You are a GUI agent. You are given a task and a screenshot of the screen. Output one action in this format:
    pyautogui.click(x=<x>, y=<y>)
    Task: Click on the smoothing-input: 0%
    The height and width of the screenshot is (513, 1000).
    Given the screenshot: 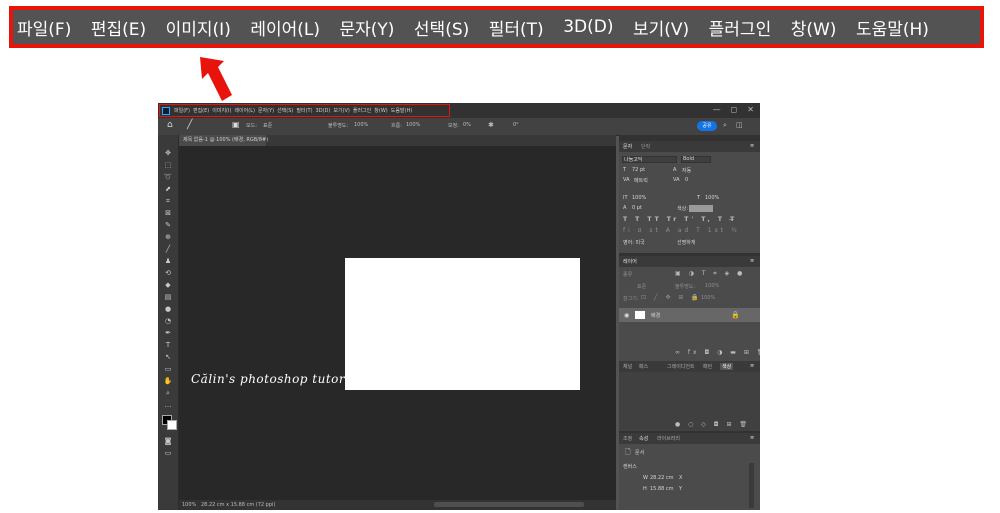 What is the action you would take?
    pyautogui.click(x=467, y=125)
    